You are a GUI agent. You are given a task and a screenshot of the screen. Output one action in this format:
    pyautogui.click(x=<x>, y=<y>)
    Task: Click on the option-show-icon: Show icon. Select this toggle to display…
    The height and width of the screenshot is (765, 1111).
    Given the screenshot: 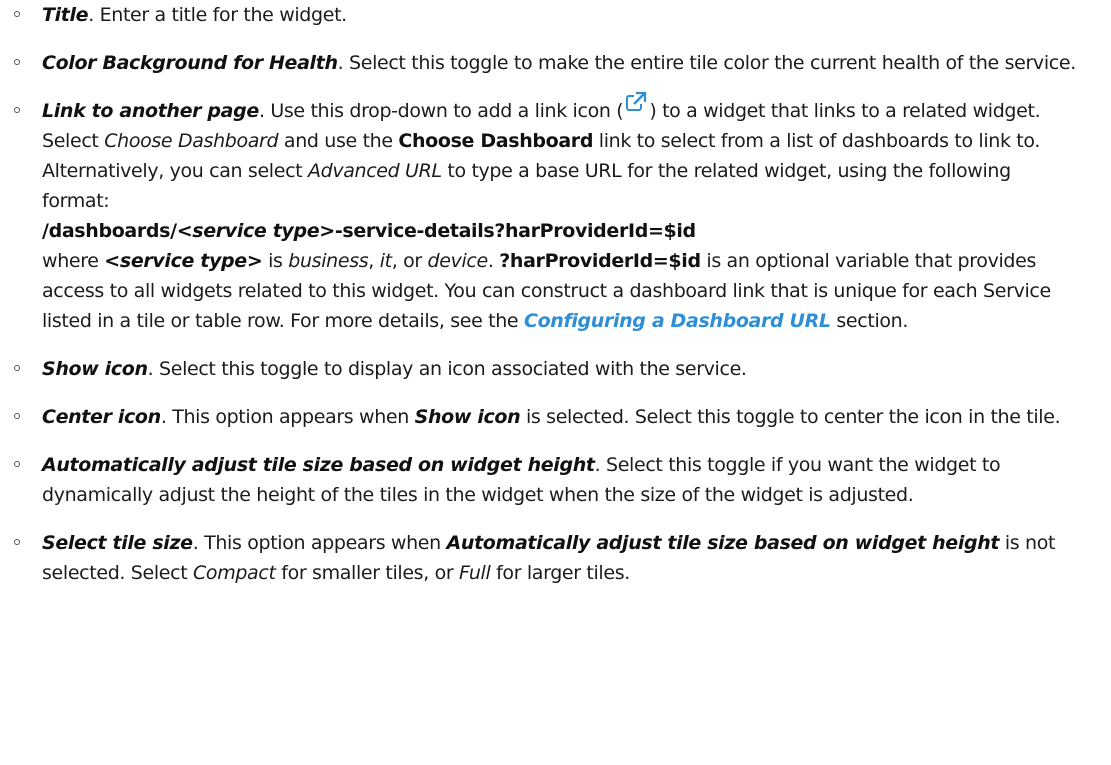 What is the action you would take?
    pyautogui.click(x=545, y=369)
    